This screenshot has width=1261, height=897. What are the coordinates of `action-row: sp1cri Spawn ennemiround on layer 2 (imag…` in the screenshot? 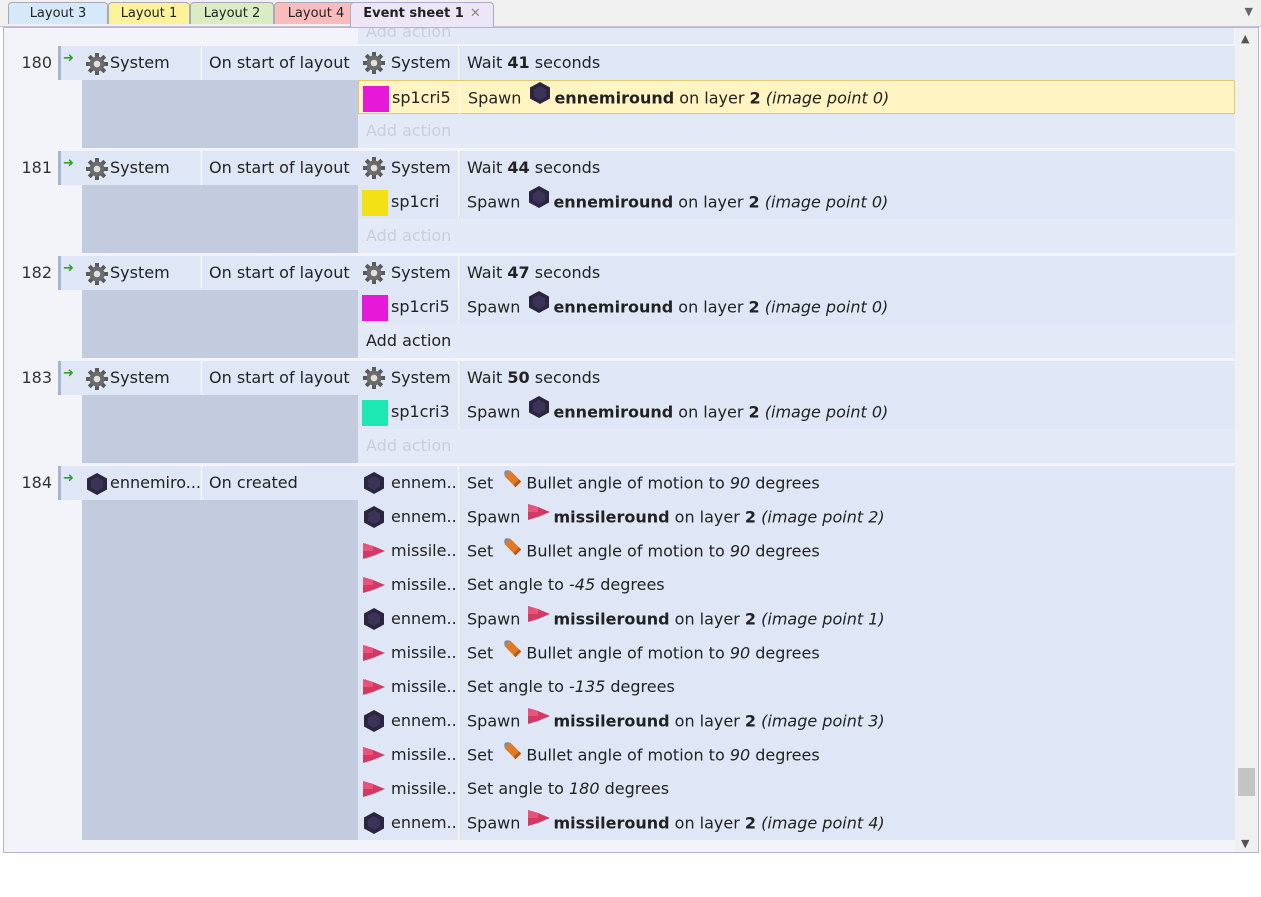 It's located at (796, 202).